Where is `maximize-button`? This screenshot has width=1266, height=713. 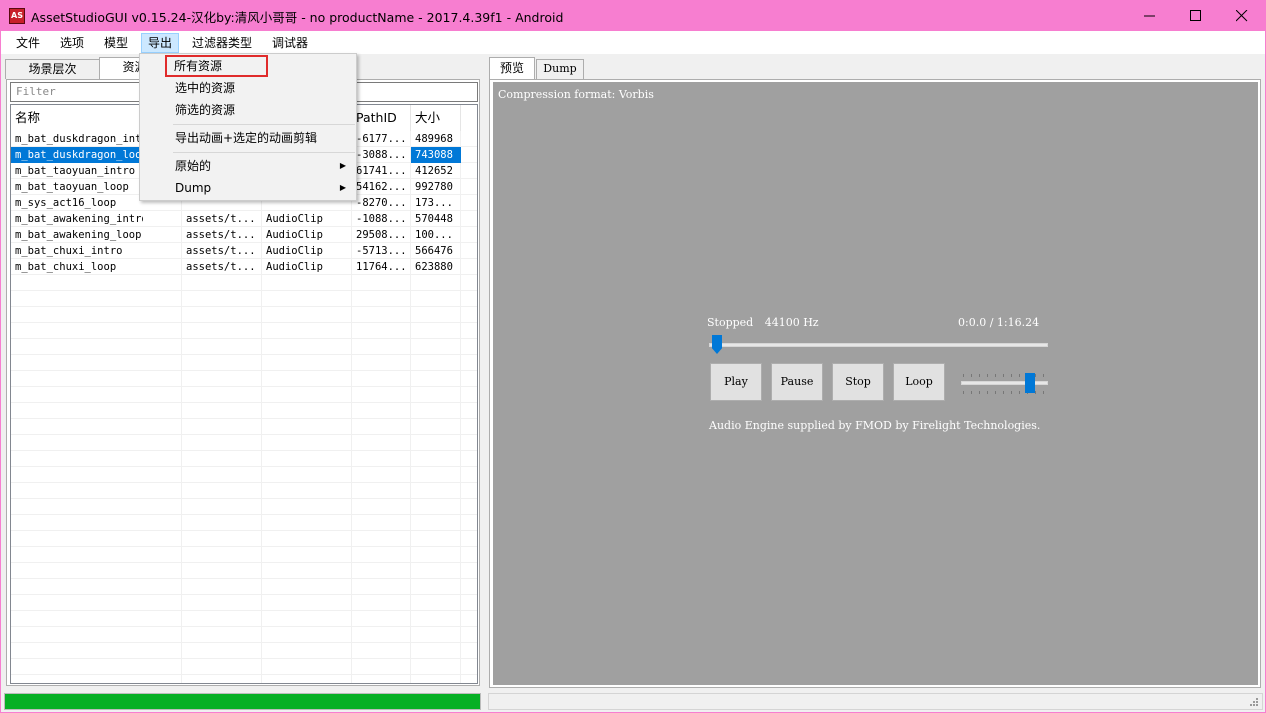 maximize-button is located at coordinates (1196, 15).